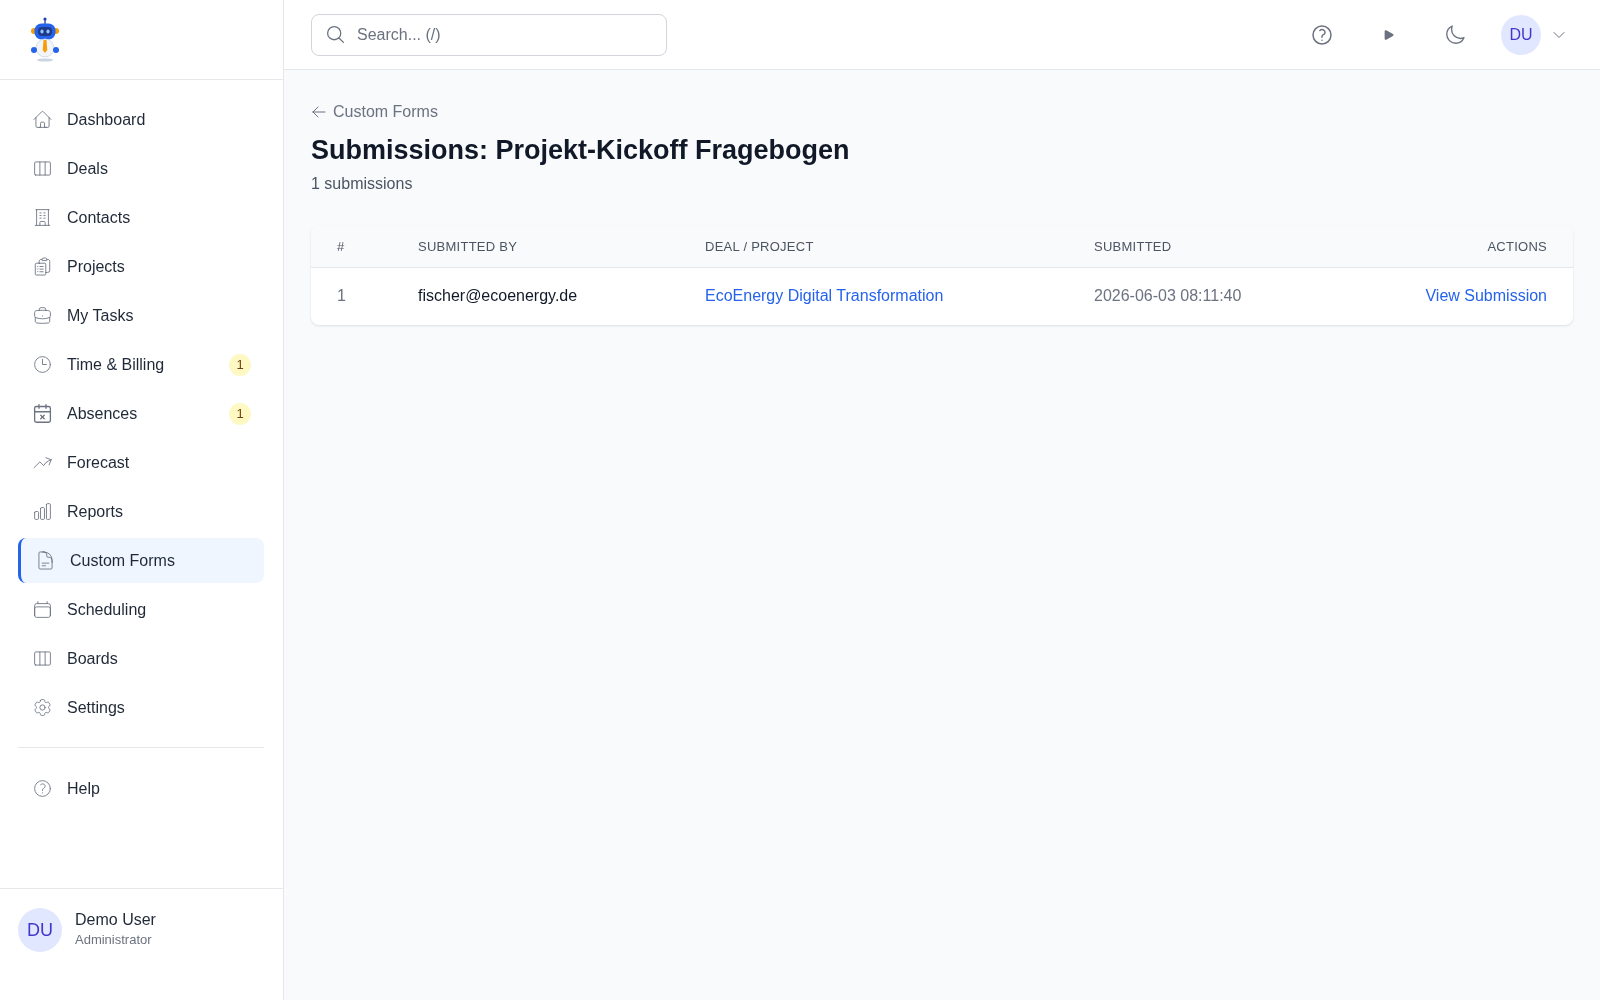  What do you see at coordinates (535, 296) in the screenshot?
I see `table-cell: fischer@ecoenergy.de` at bounding box center [535, 296].